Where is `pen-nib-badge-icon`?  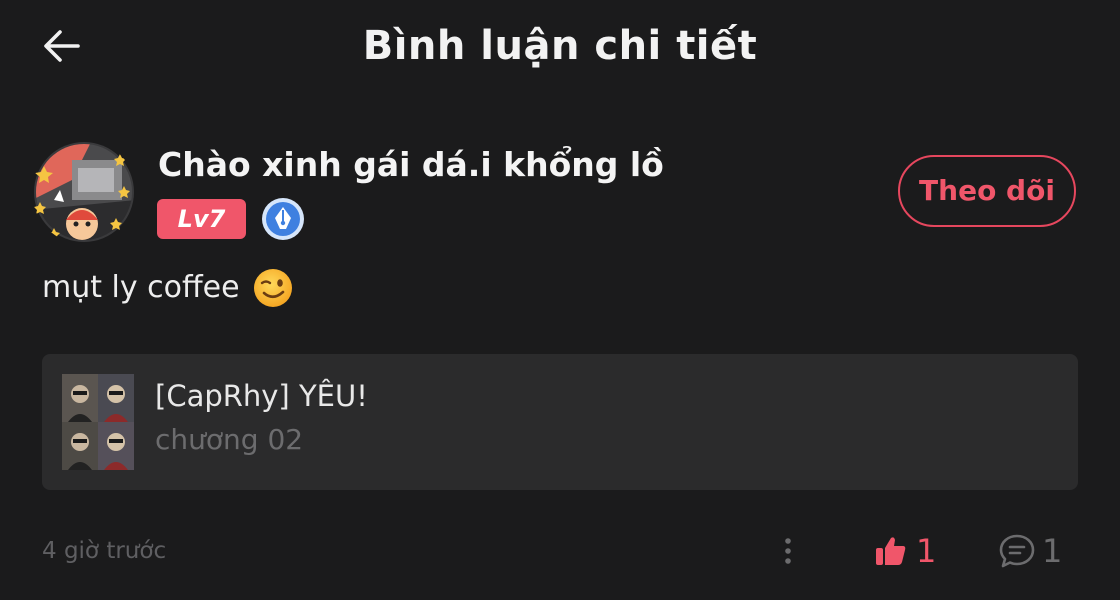 pen-nib-badge-icon is located at coordinates (283, 219).